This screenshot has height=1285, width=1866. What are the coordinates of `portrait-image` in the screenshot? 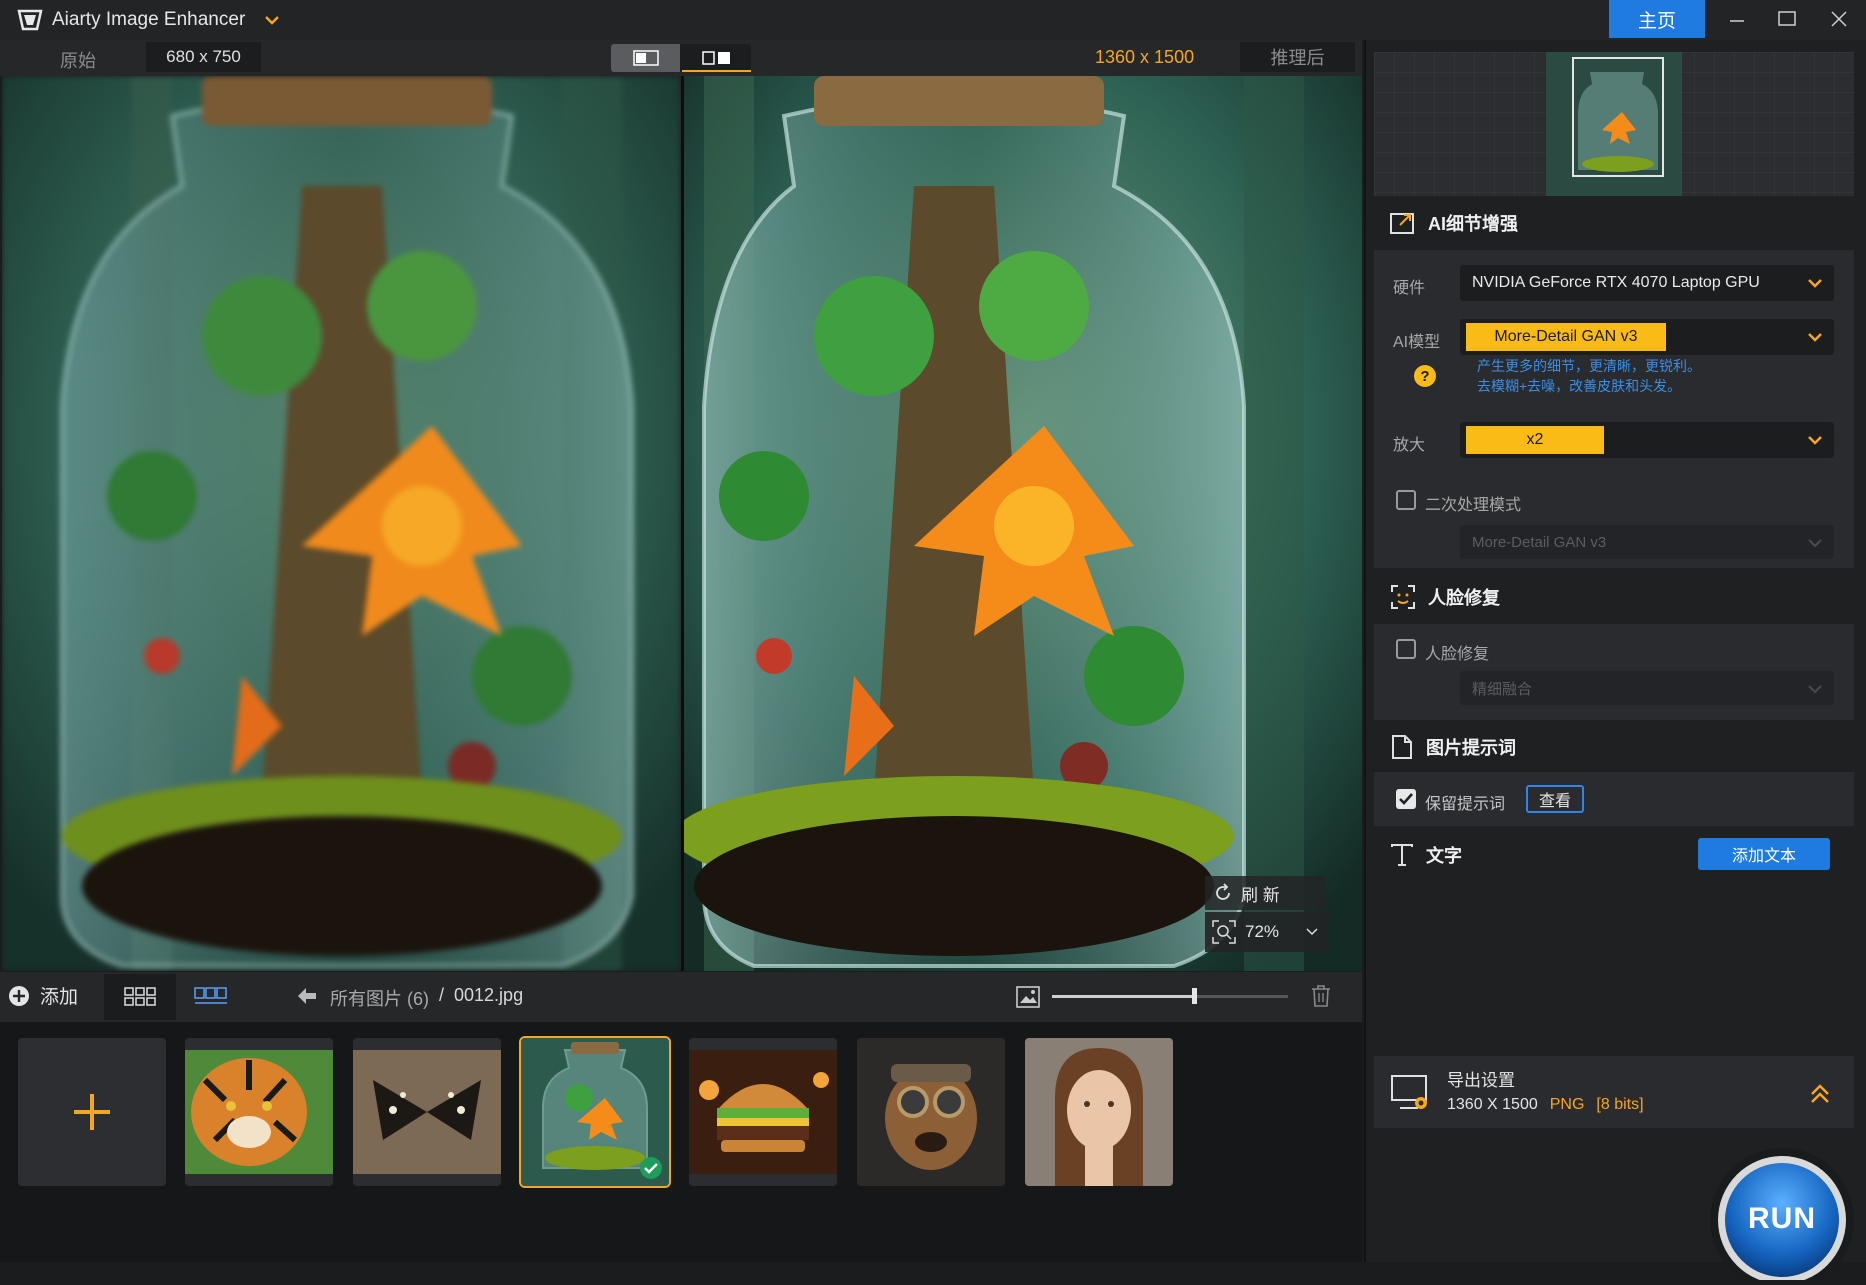 It's located at (1099, 1112).